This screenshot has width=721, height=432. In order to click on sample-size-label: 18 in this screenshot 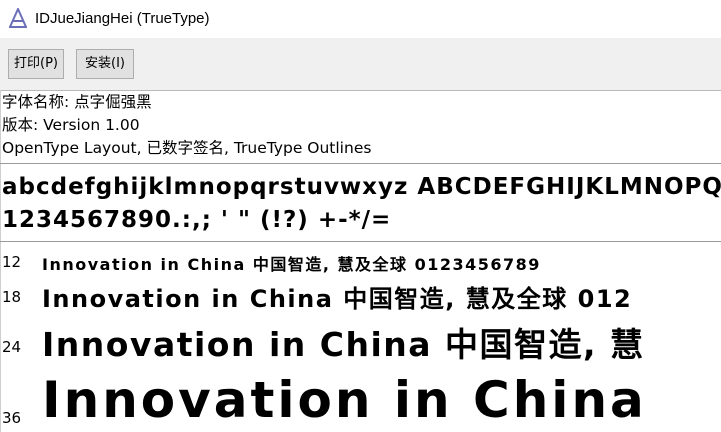, I will do `click(12, 297)`.